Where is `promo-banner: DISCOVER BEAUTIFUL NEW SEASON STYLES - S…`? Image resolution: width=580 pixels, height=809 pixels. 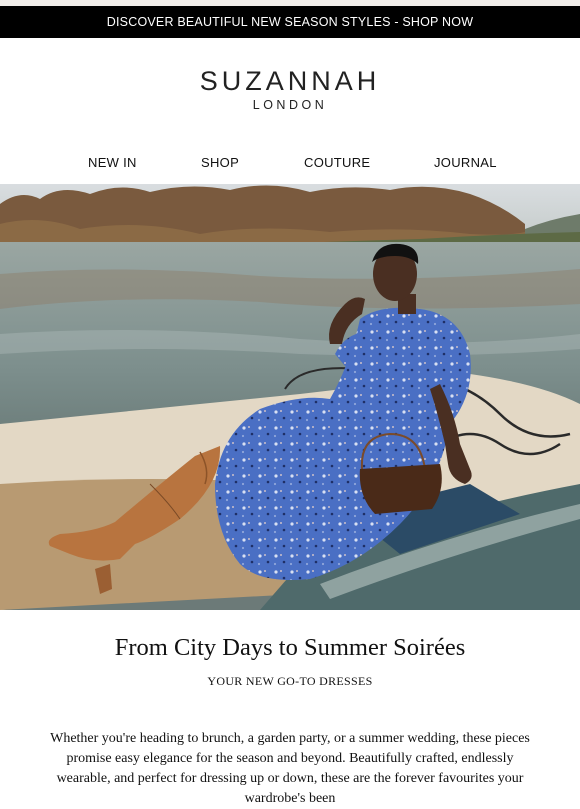 promo-banner: DISCOVER BEAUTIFUL NEW SEASON STYLES - S… is located at coordinates (290, 22).